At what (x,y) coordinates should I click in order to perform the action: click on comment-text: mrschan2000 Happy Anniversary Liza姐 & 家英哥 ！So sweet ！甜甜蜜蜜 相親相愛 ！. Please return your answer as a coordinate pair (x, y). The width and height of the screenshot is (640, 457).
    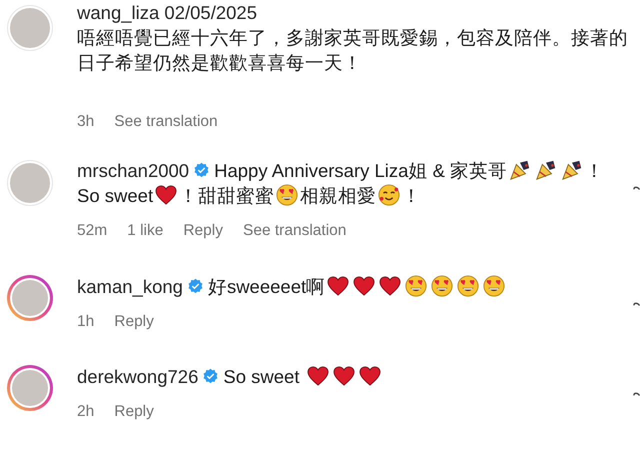
    Looking at the image, I should click on (341, 183).